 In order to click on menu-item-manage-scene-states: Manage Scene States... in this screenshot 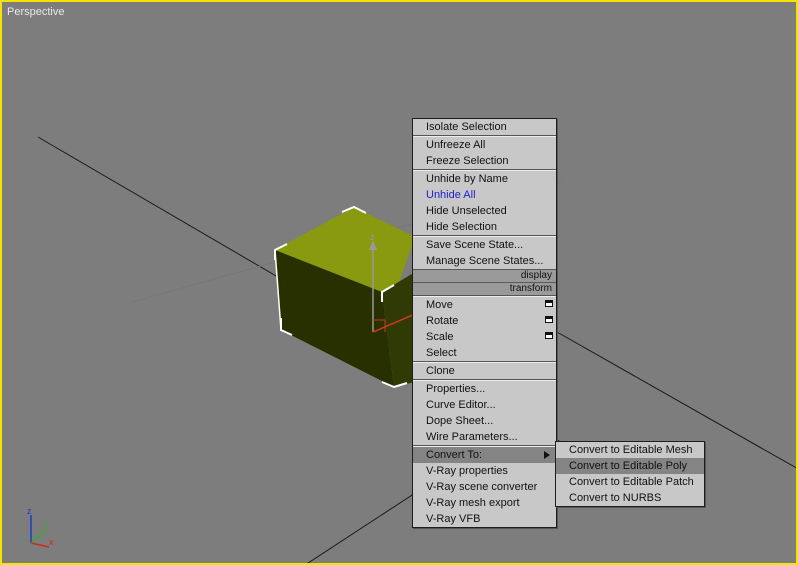, I will do `click(484, 261)`.